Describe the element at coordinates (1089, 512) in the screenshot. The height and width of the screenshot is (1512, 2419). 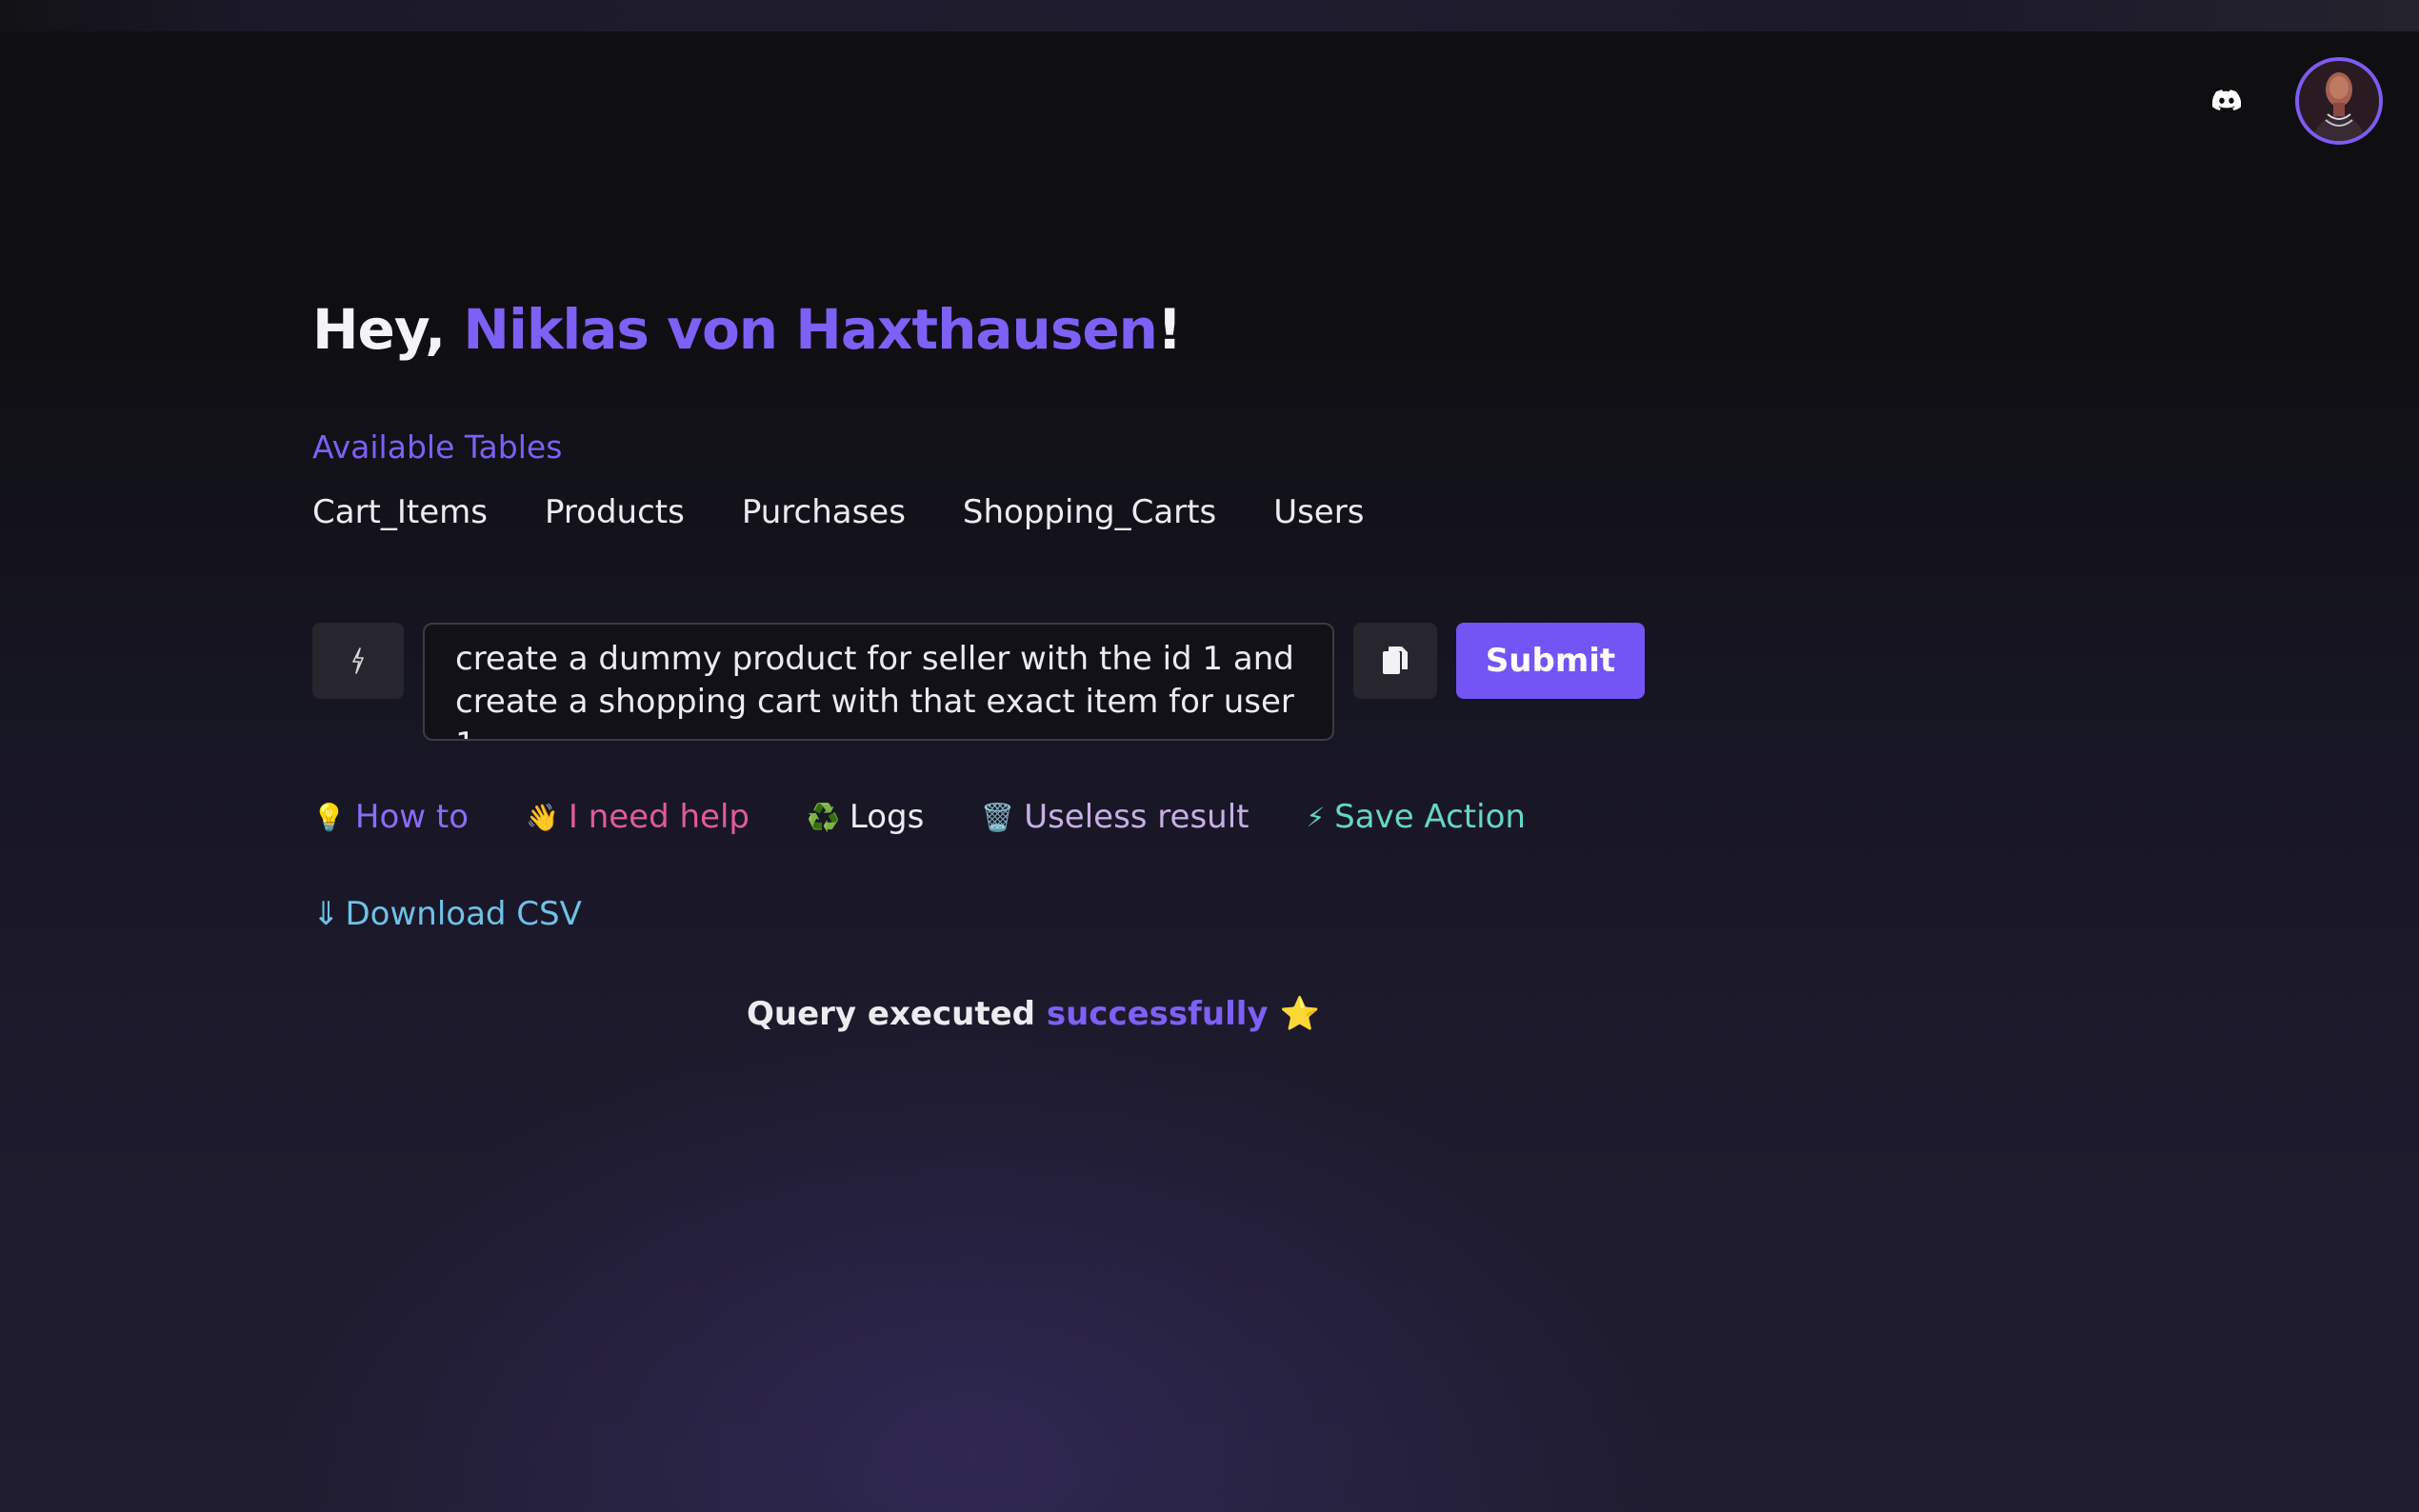
I see `table-item-shopping-carts: Shopping_Carts` at that location.